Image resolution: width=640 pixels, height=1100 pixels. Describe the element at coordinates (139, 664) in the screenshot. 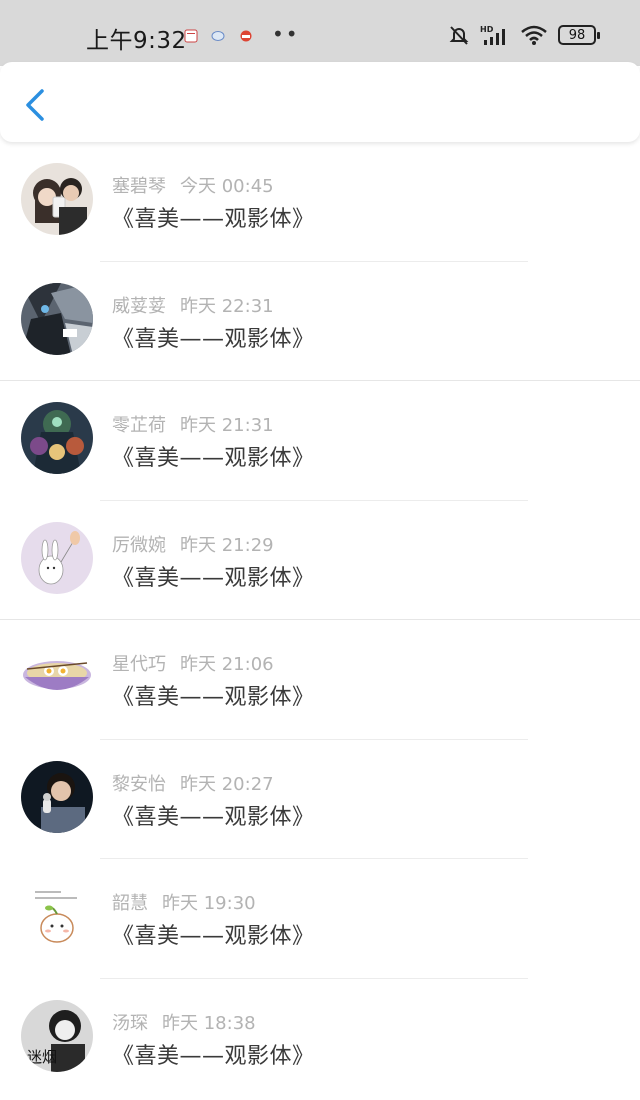

I see `sender-name: 星代巧` at that location.